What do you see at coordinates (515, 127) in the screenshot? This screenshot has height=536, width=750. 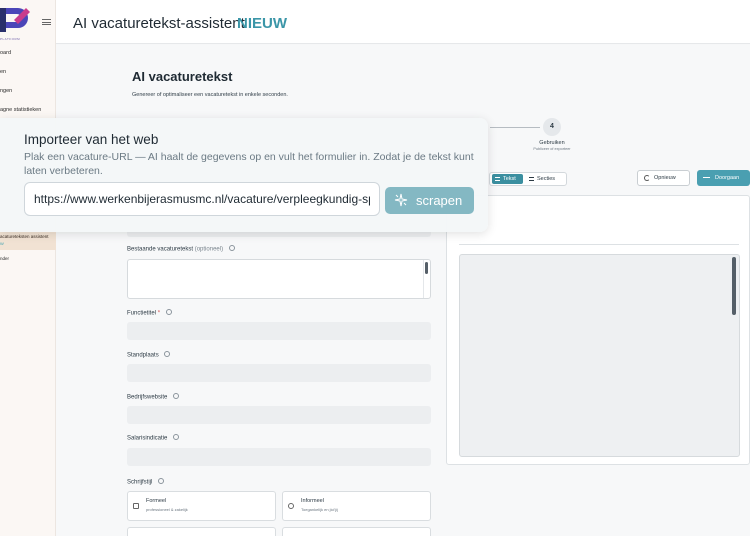 I see `stepper-connector` at bounding box center [515, 127].